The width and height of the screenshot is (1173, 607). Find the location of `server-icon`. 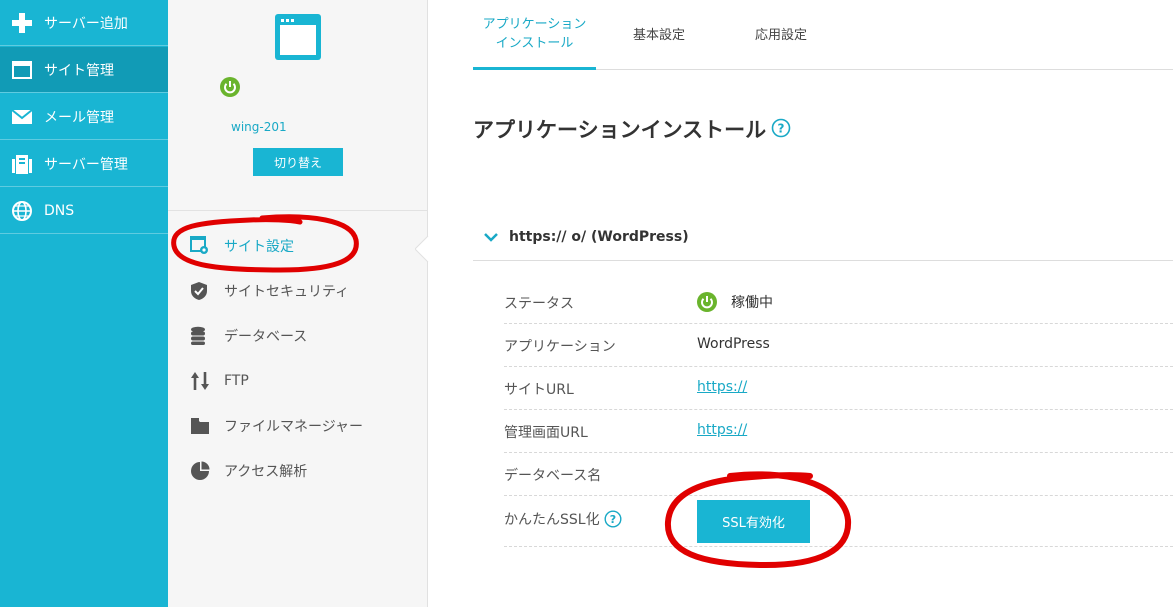

server-icon is located at coordinates (22, 164).